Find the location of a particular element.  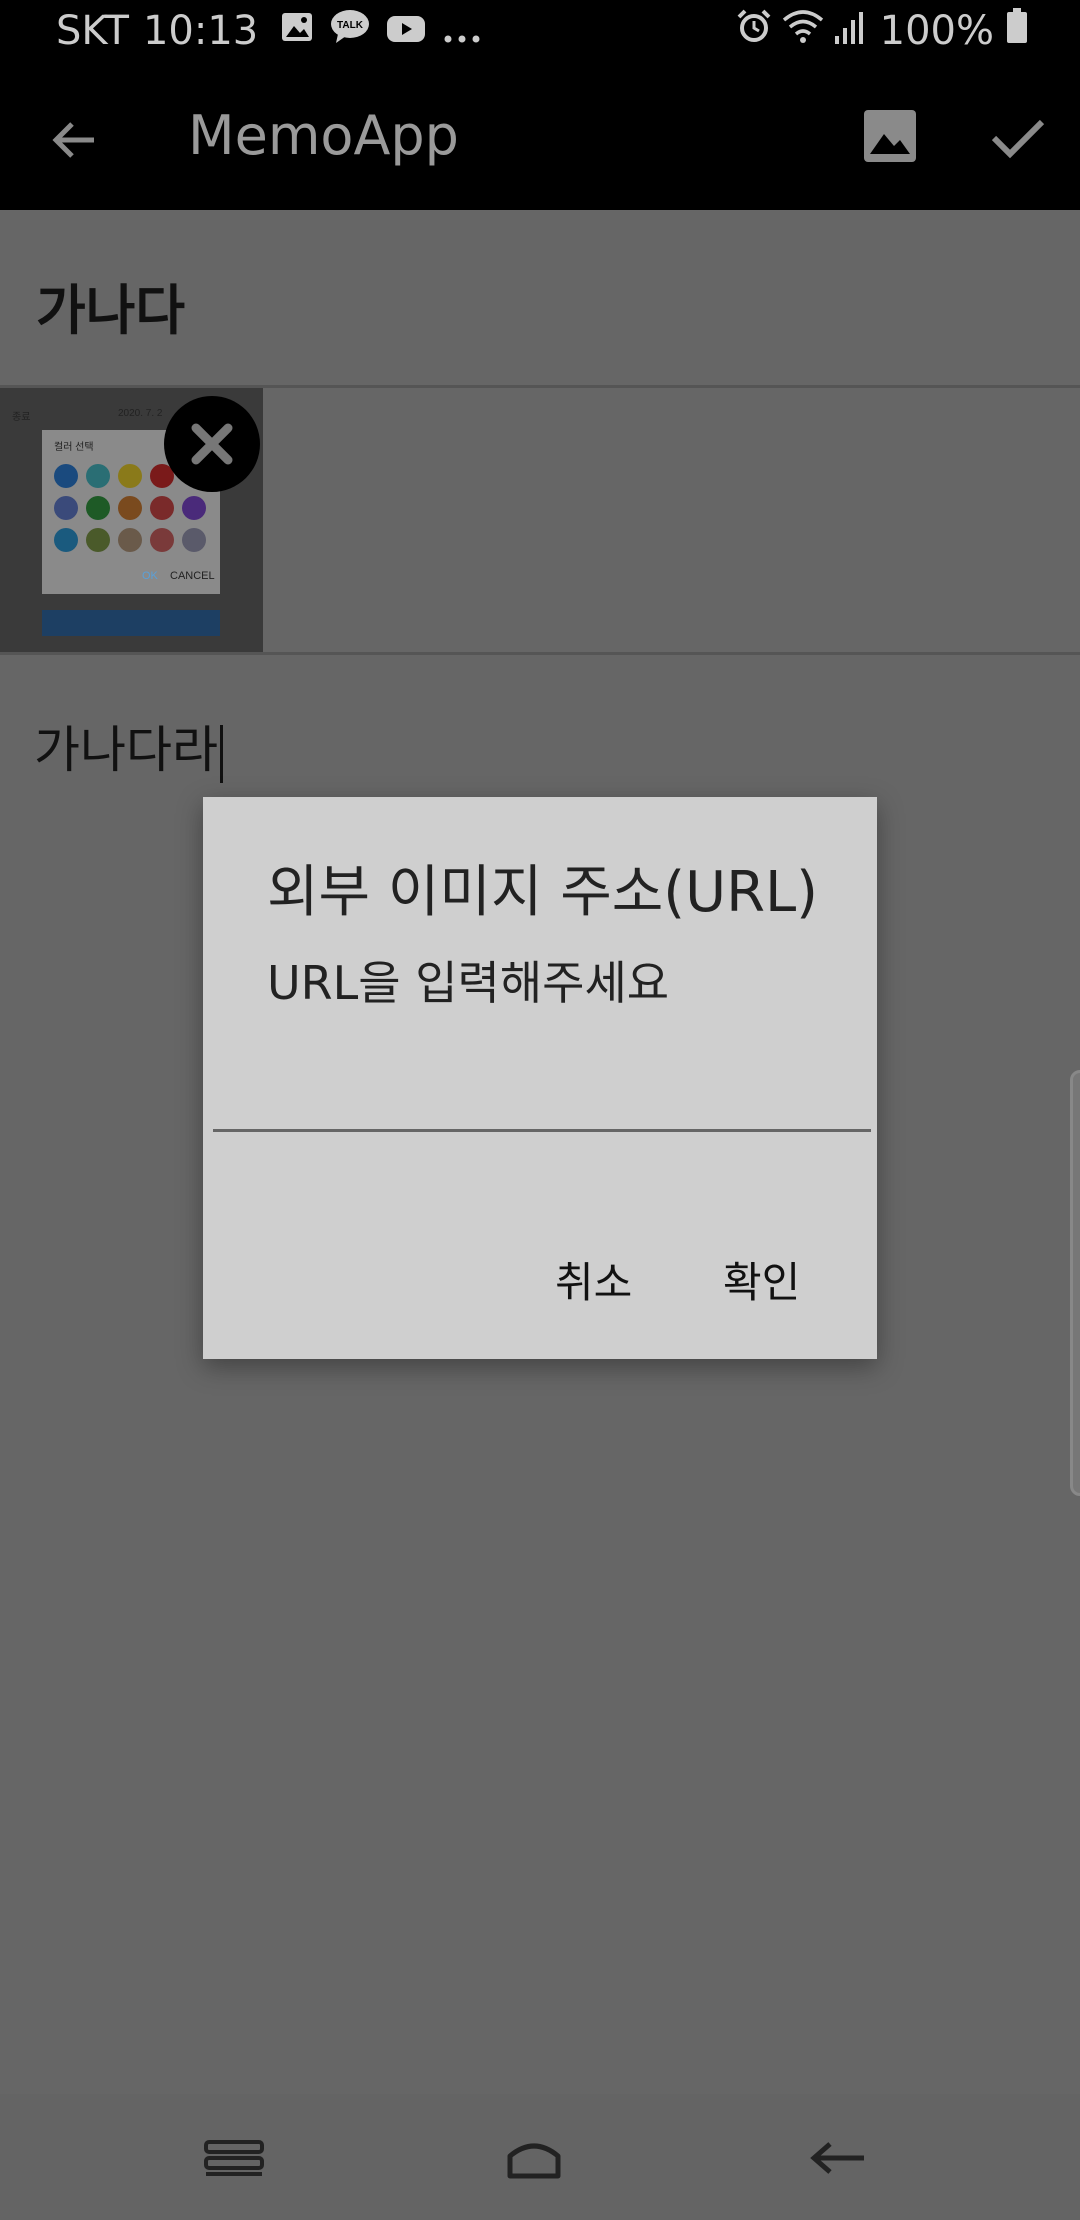

edge-panel-handle is located at coordinates (1075, 1283).